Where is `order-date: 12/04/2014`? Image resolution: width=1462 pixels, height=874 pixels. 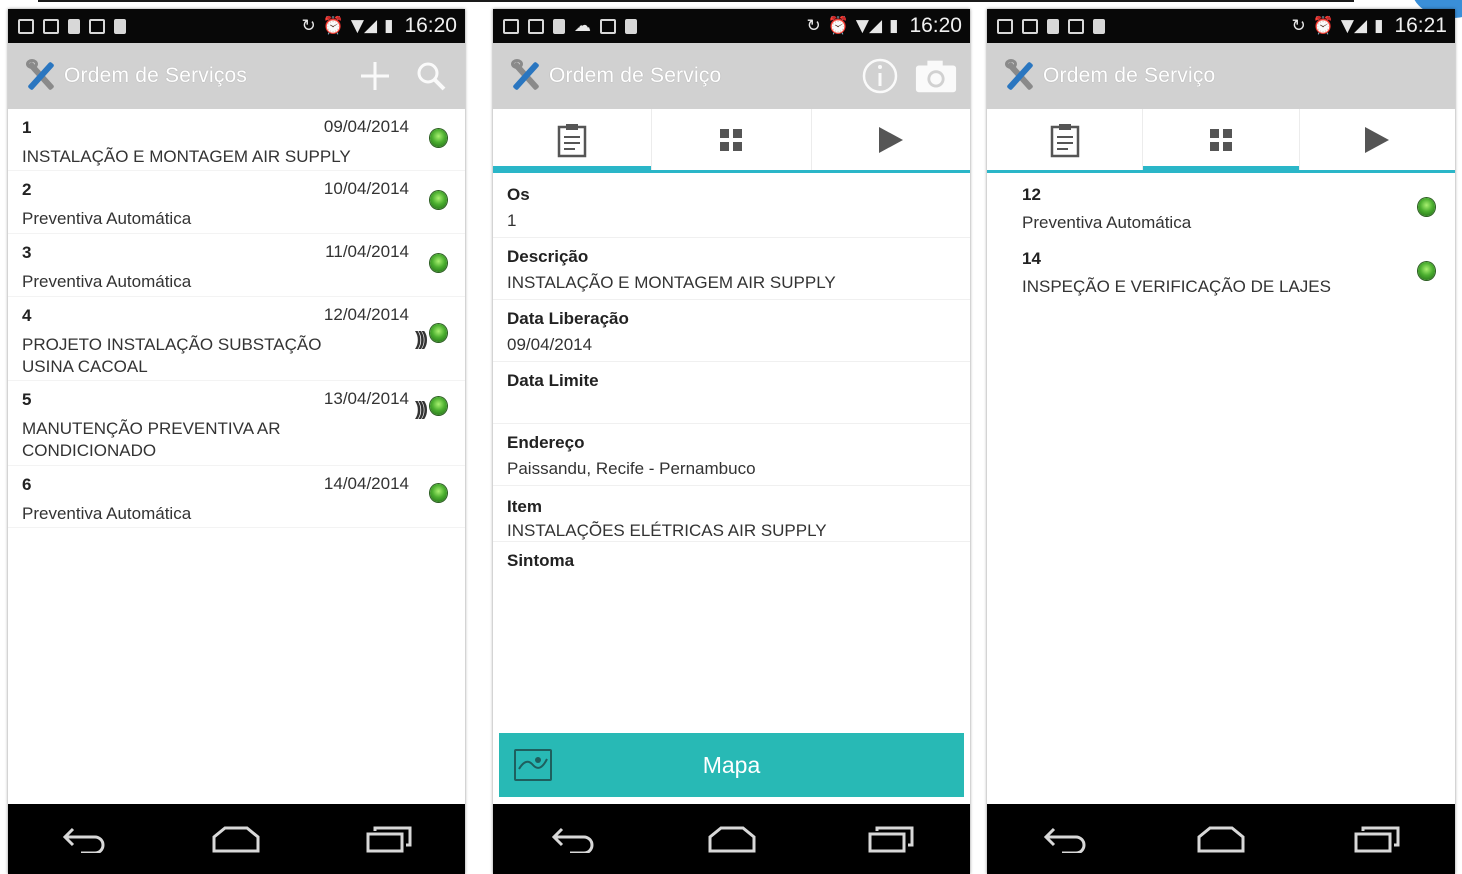
order-date: 12/04/2014 is located at coordinates (366, 314).